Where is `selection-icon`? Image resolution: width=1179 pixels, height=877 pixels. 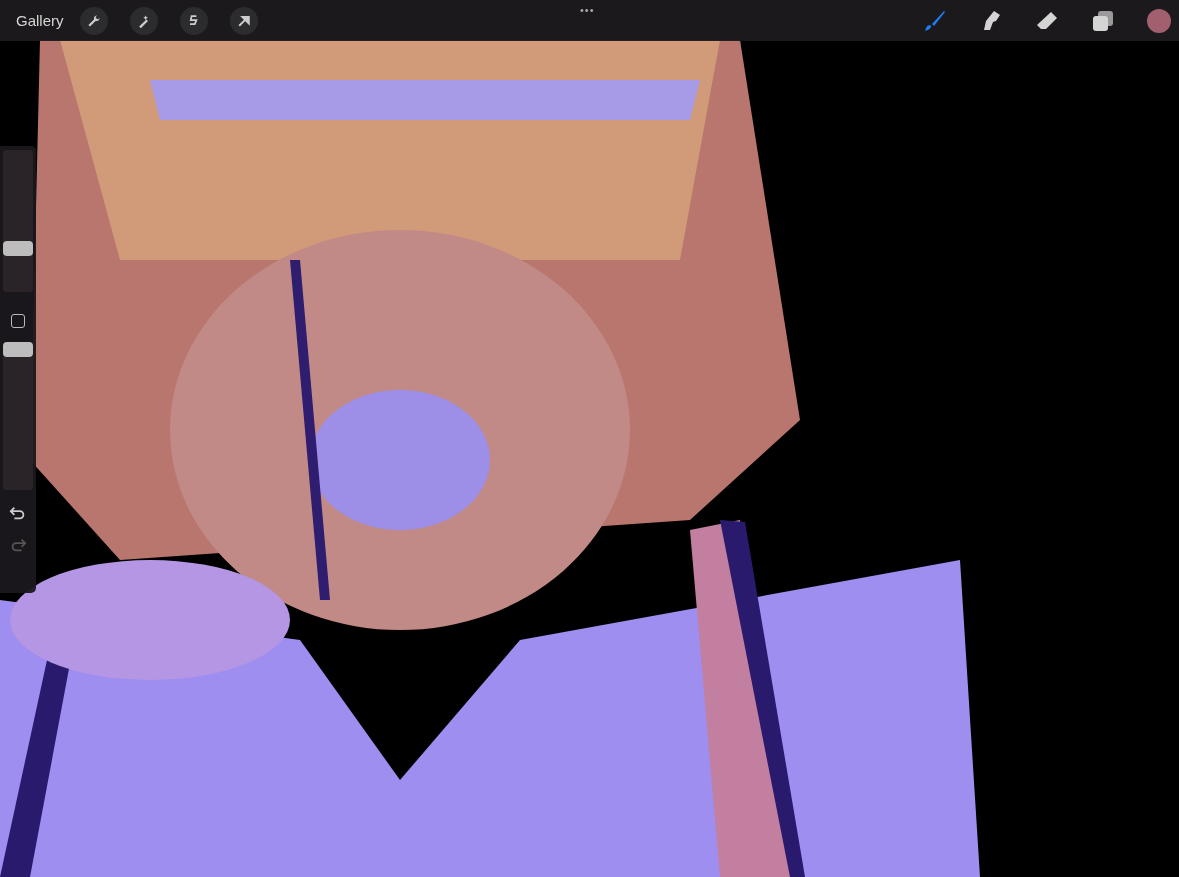
selection-icon is located at coordinates (193, 20).